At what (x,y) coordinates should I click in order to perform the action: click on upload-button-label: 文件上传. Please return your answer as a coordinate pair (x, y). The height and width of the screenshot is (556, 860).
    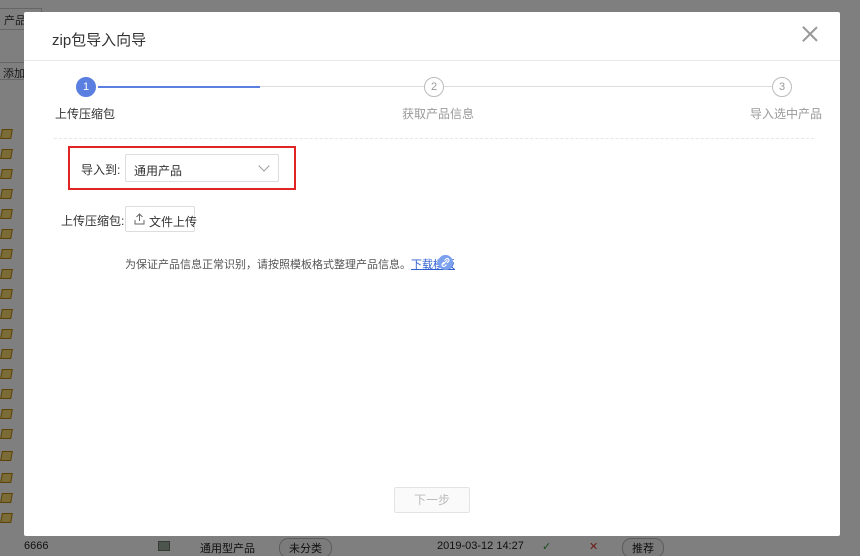
    Looking at the image, I should click on (173, 222).